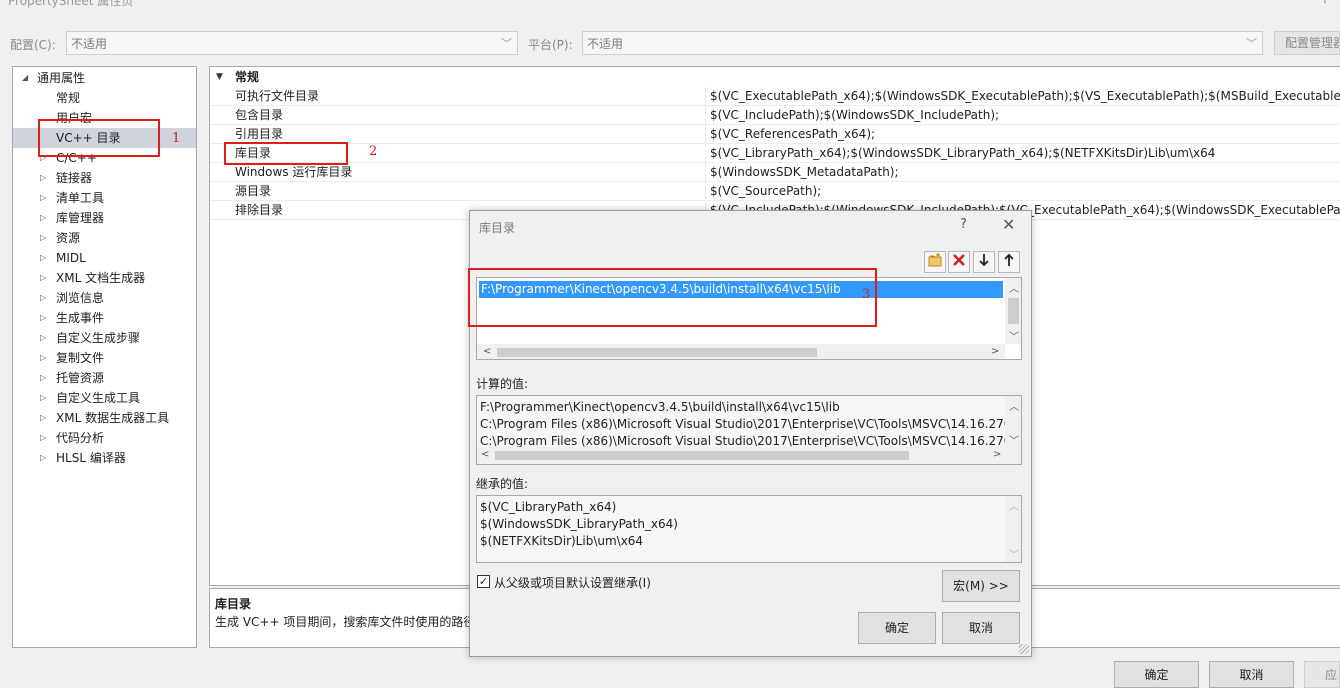 The height and width of the screenshot is (688, 1340). I want to click on tree-item: ▷ 自定义生成工具, so click(104, 398).